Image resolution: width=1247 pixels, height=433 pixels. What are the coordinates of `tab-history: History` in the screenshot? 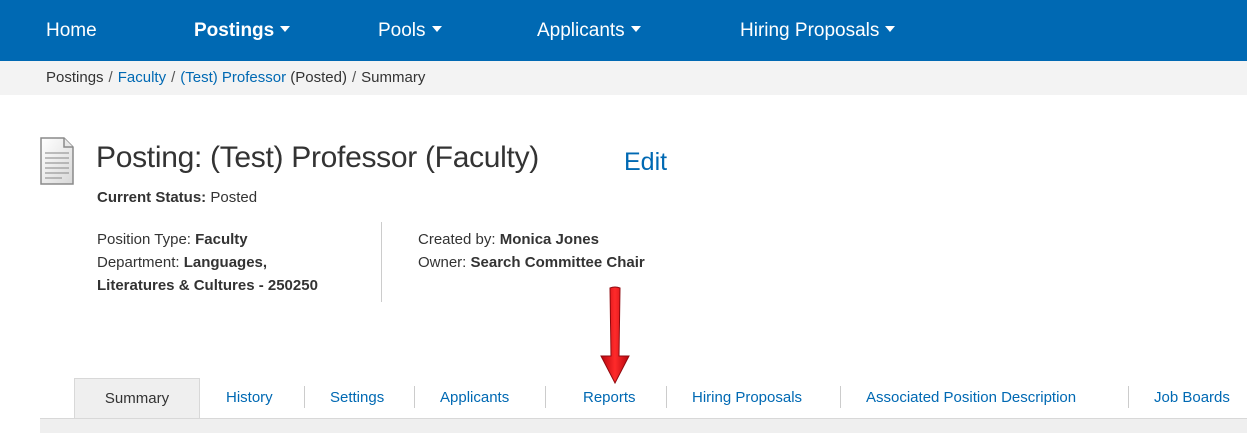 It's located at (249, 398).